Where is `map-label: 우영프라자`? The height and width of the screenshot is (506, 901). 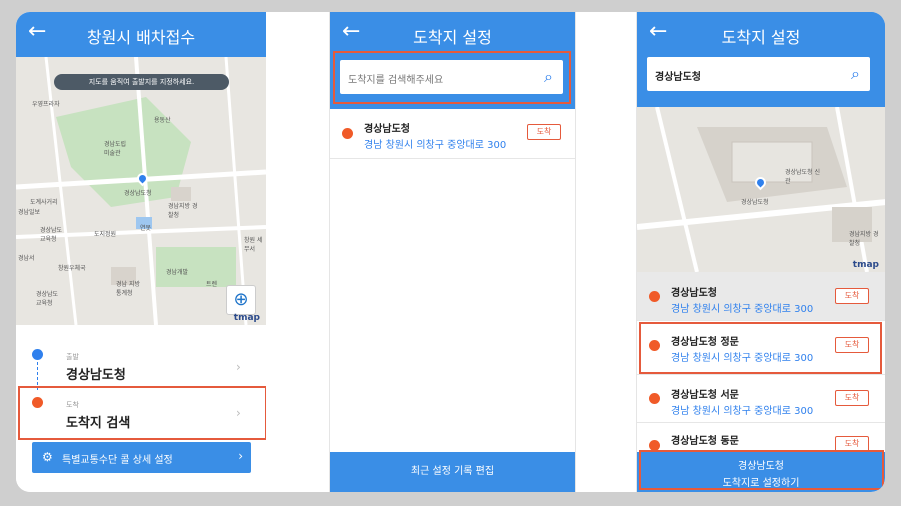 map-label: 우영프라자 is located at coordinates (46, 104).